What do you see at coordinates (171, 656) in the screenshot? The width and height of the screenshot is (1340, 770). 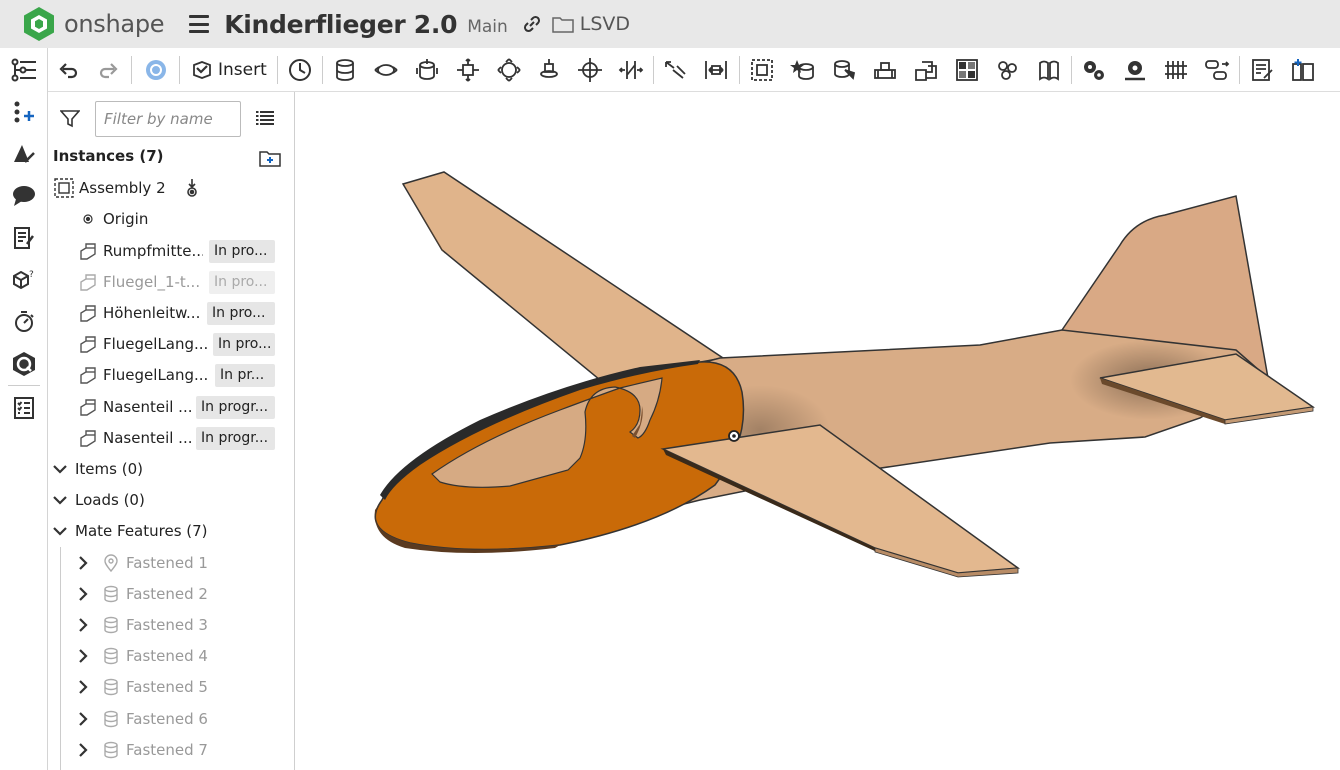 I see `mate-row: Fastened 4` at bounding box center [171, 656].